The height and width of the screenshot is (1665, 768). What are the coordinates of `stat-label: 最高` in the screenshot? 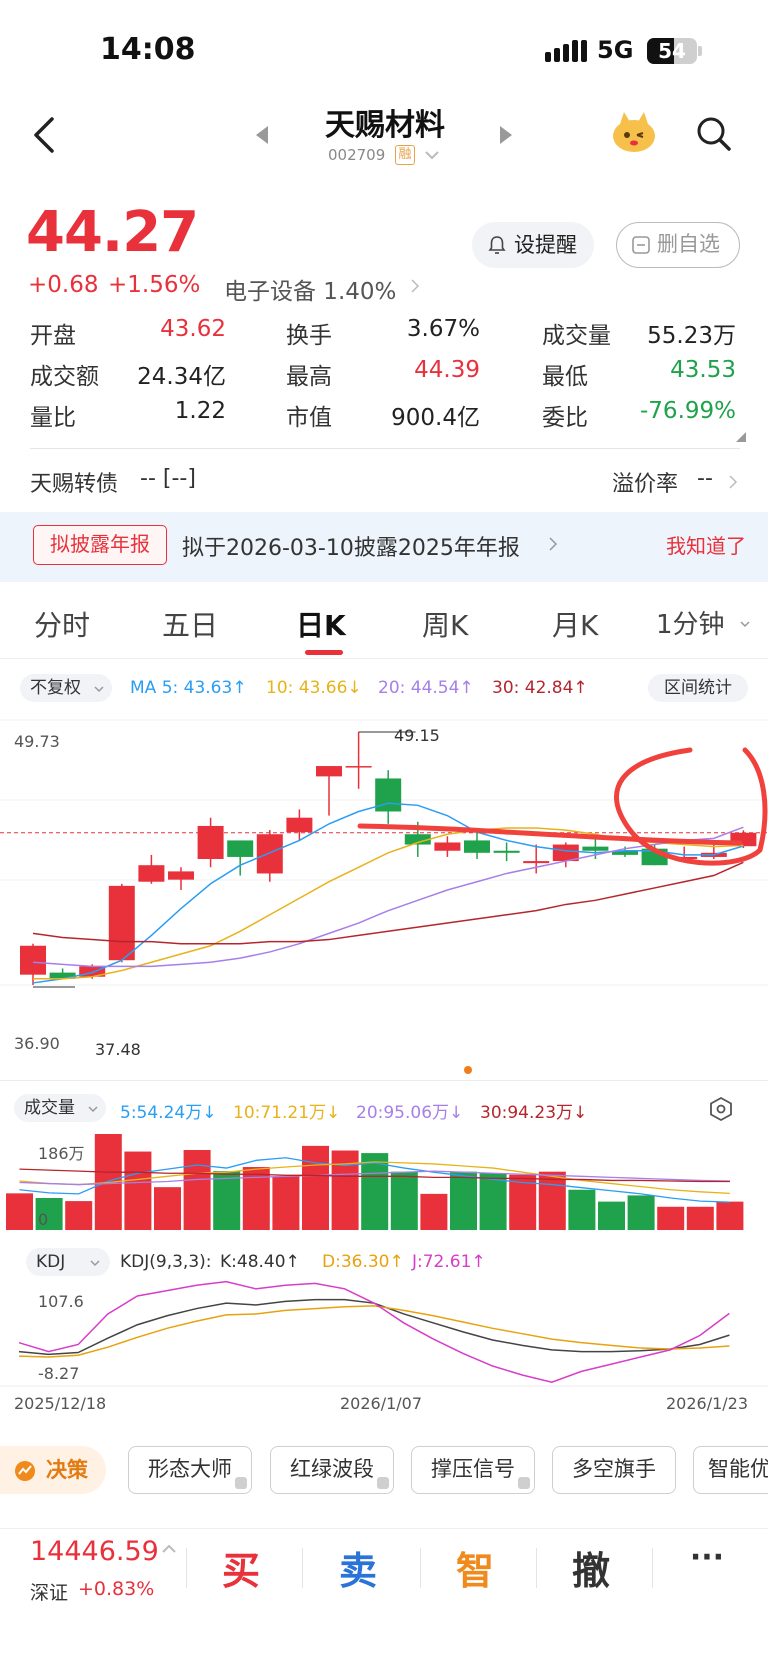 It's located at (309, 377).